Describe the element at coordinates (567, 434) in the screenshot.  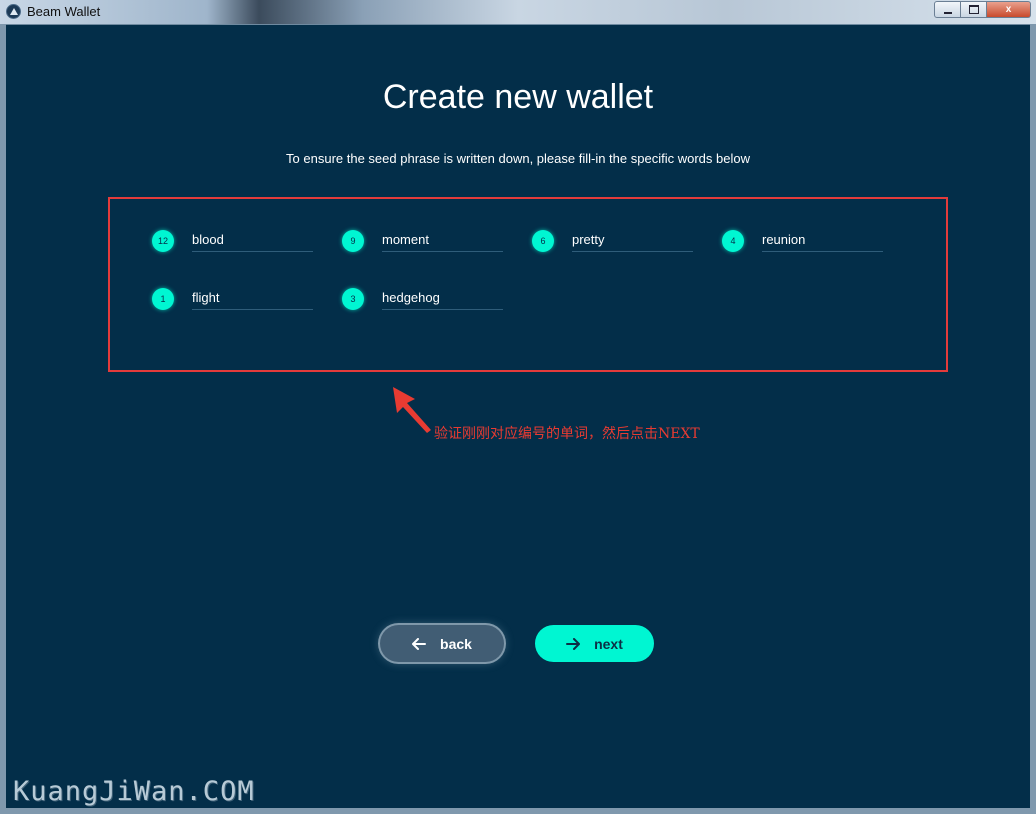
I see `annotation-text: 验证刚刚对应编号的单词，然后点击NEXT` at that location.